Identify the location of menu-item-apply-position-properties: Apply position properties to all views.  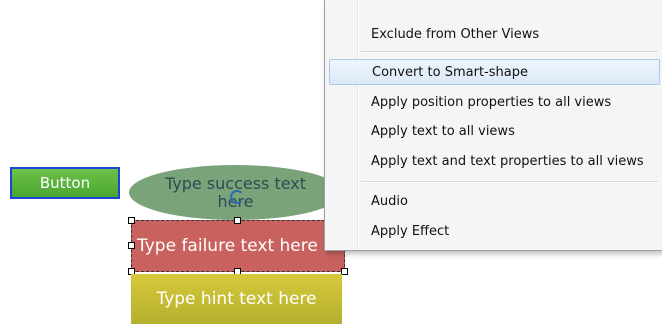
(494, 102).